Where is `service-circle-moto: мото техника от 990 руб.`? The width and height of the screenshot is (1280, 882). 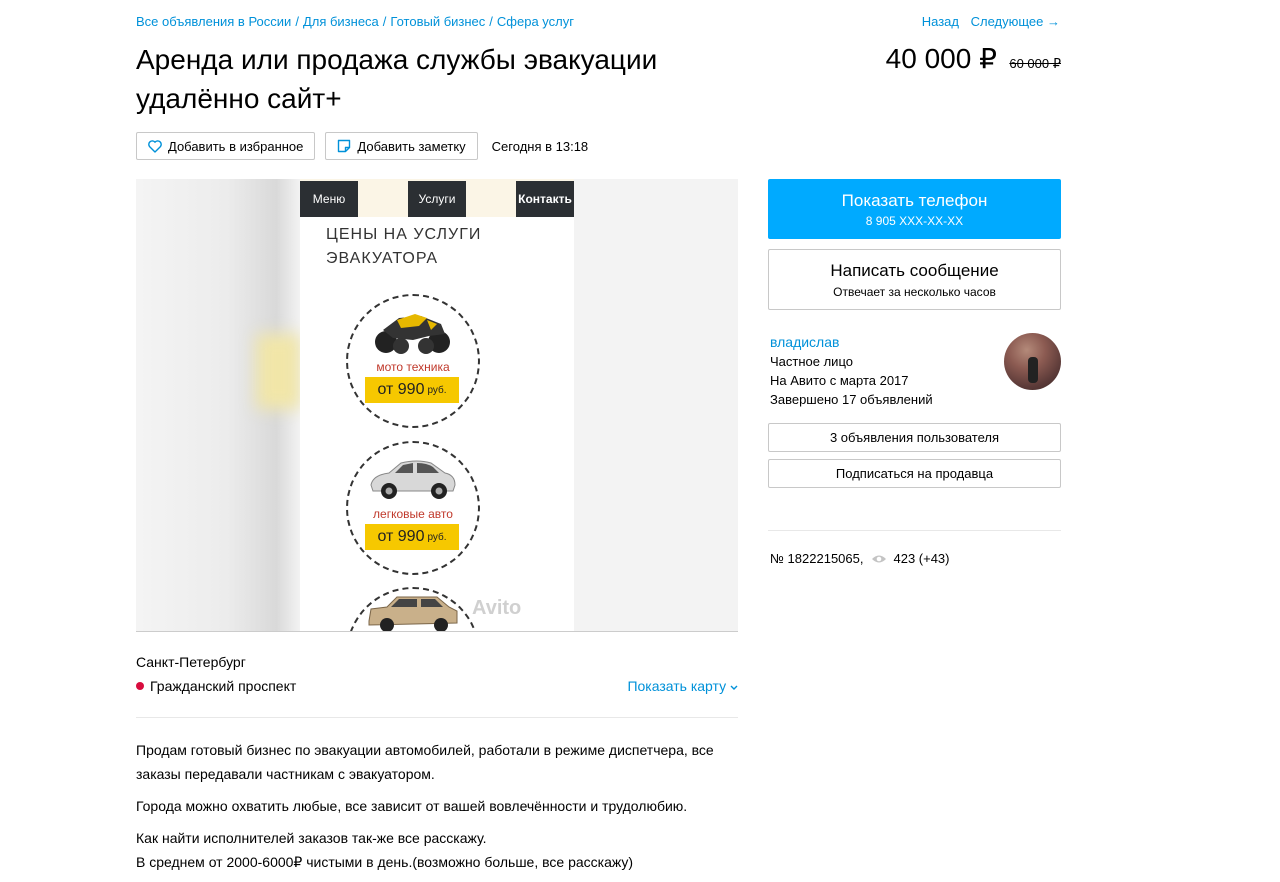
service-circle-moto: мото техника от 990 руб. is located at coordinates (413, 361).